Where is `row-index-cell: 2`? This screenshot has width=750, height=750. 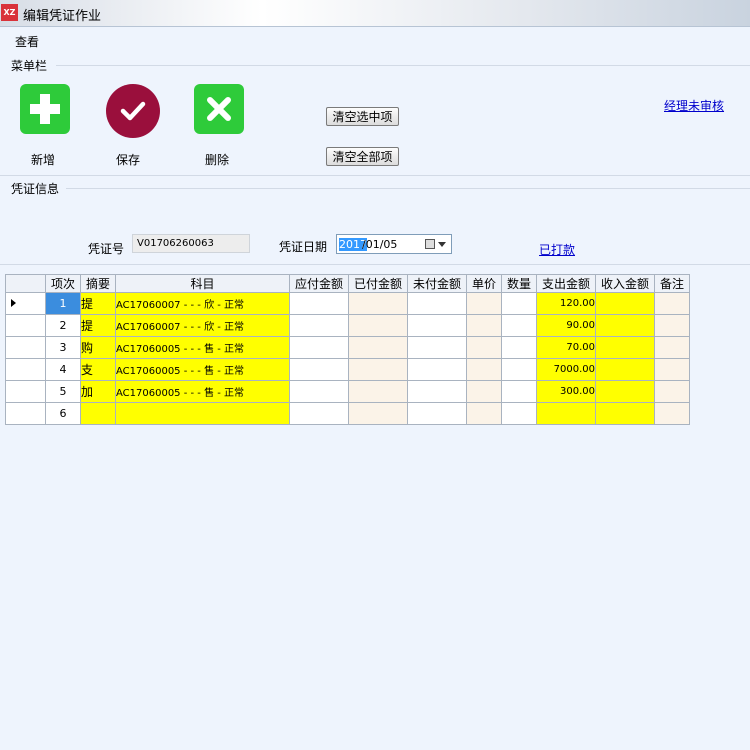
row-index-cell: 2 is located at coordinates (63, 325).